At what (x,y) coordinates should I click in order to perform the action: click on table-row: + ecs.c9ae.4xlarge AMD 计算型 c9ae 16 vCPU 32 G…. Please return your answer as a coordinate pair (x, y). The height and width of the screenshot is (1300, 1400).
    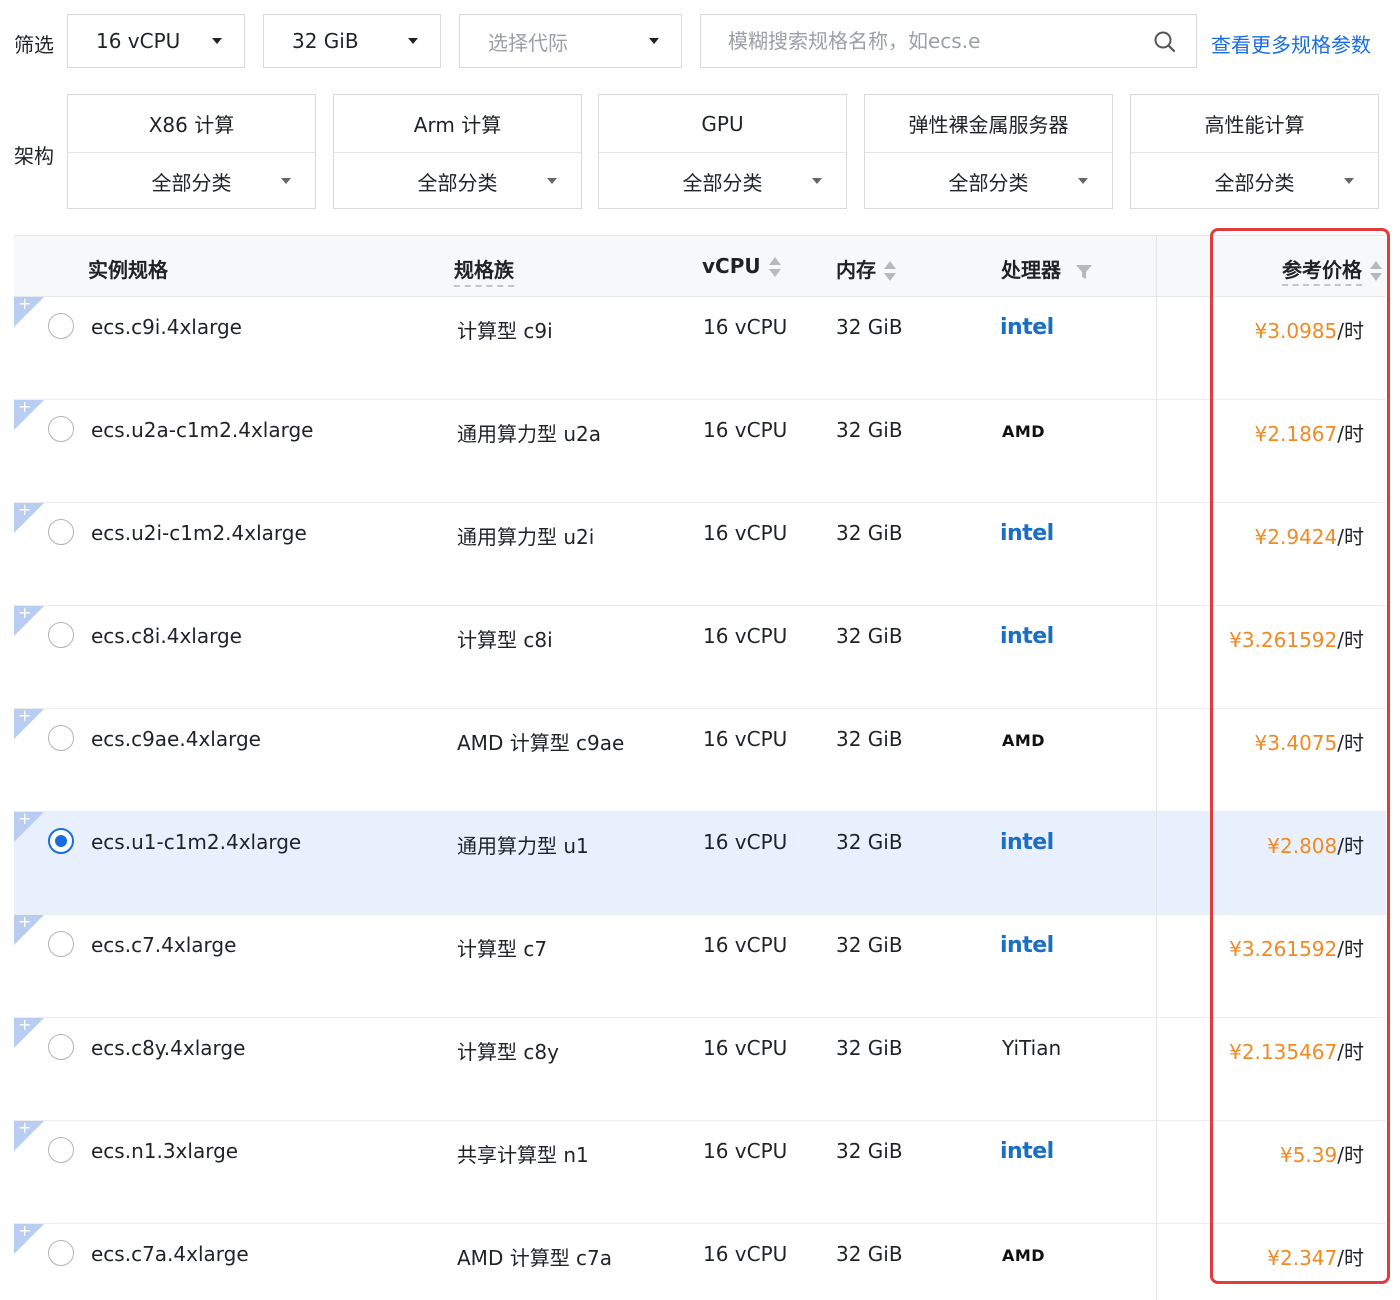
    Looking at the image, I should click on (700, 760).